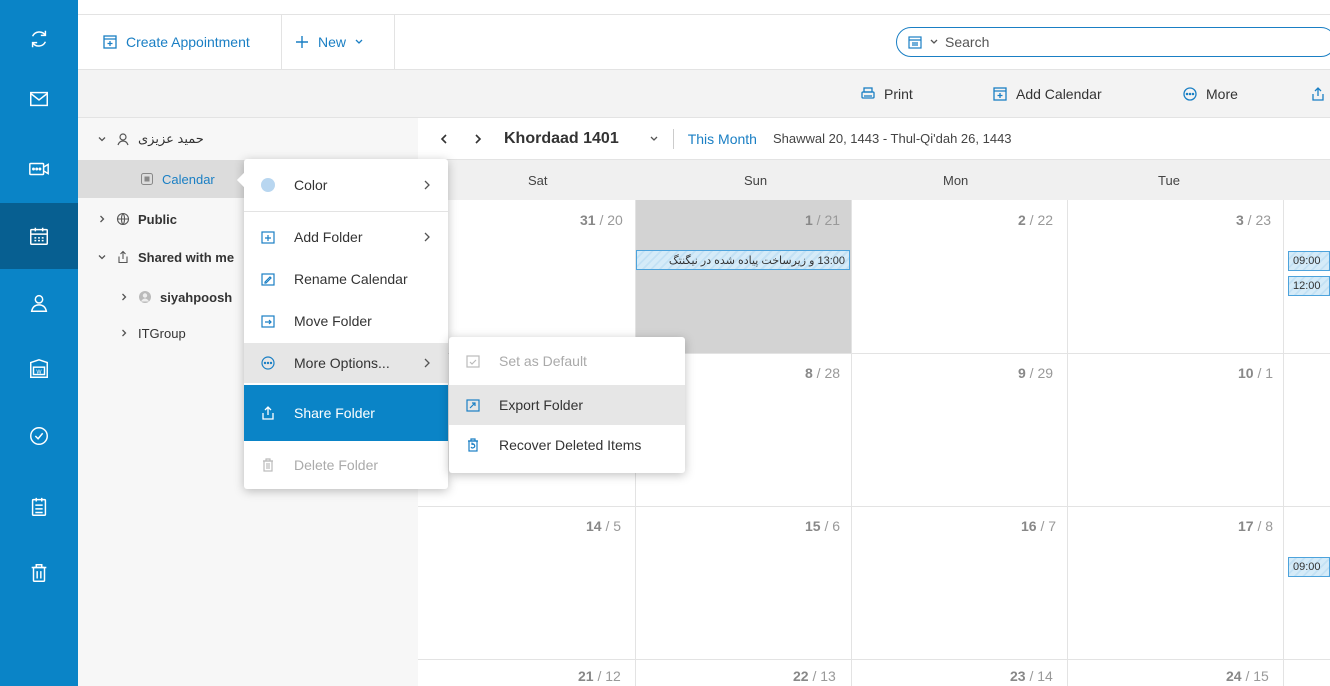 The width and height of the screenshot is (1330, 686). I want to click on weekday-header: Sat Sun Mon Tue, so click(874, 180).